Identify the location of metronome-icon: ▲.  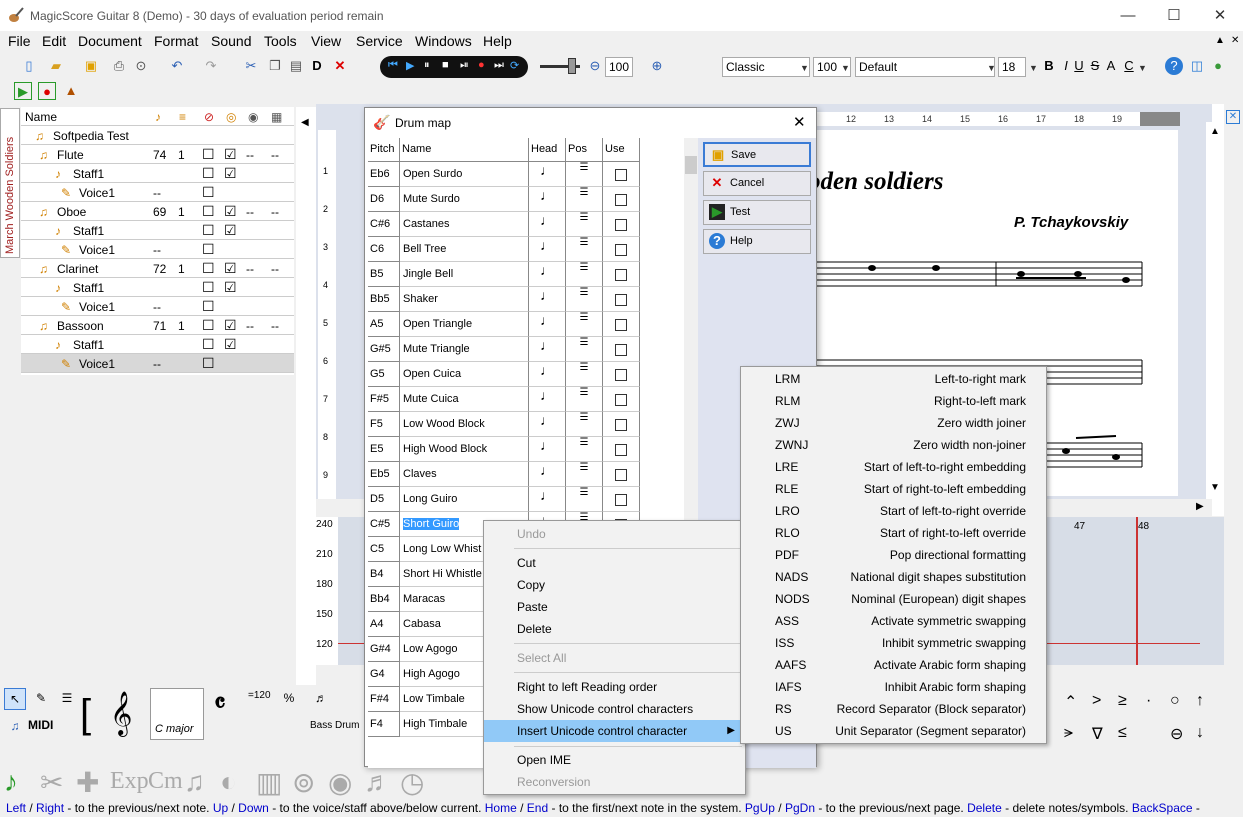
(71, 91).